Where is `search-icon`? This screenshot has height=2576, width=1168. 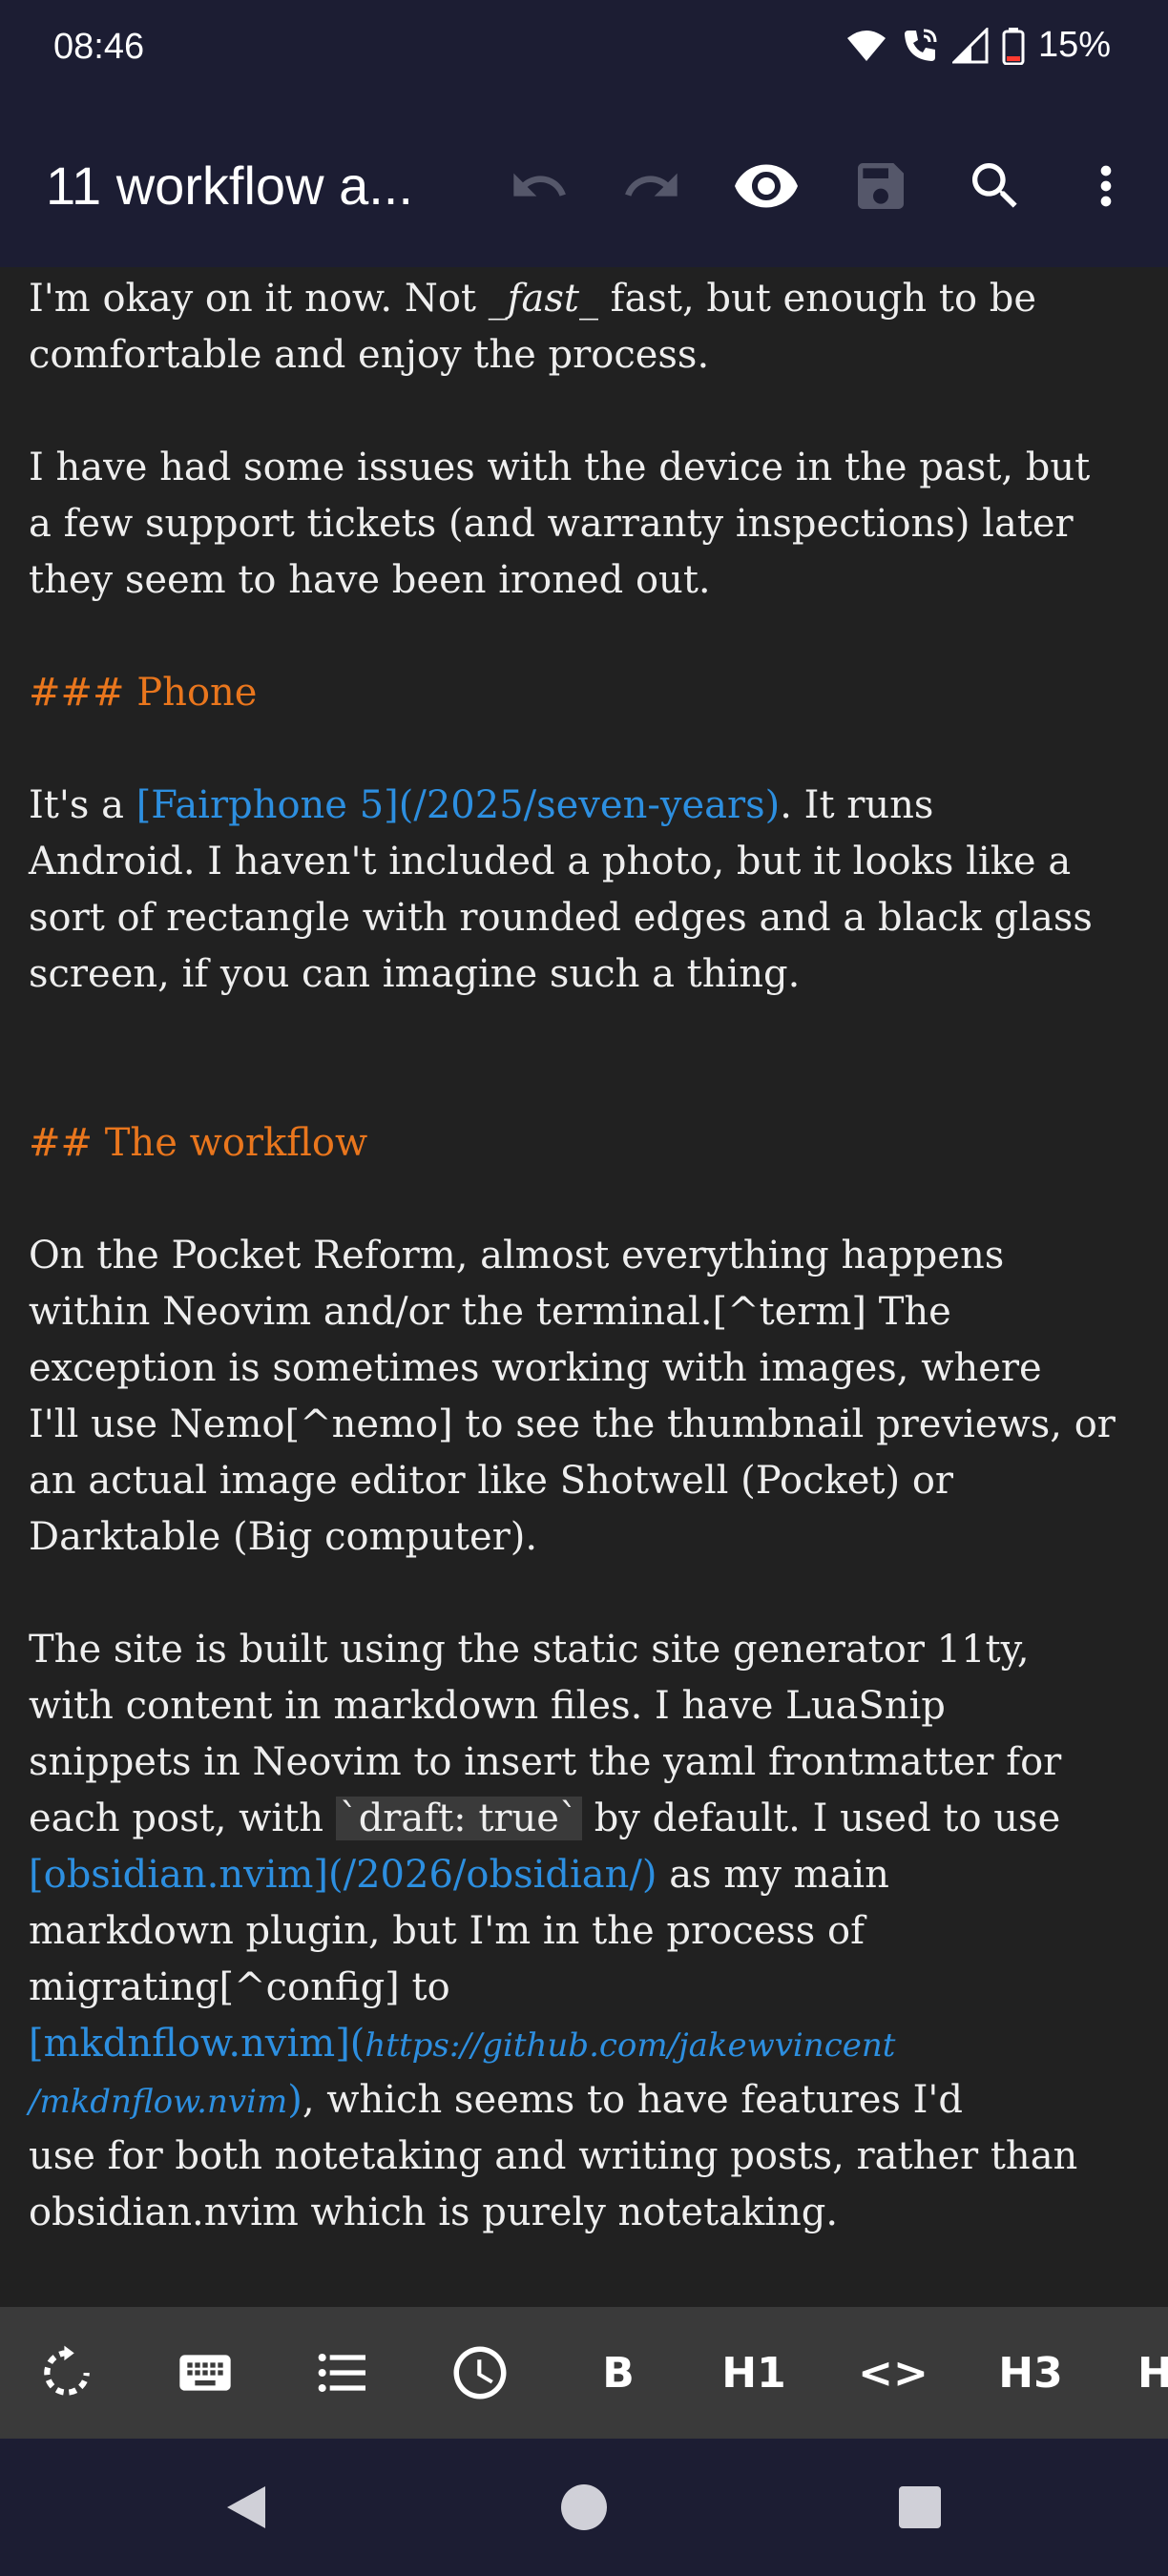 search-icon is located at coordinates (994, 185).